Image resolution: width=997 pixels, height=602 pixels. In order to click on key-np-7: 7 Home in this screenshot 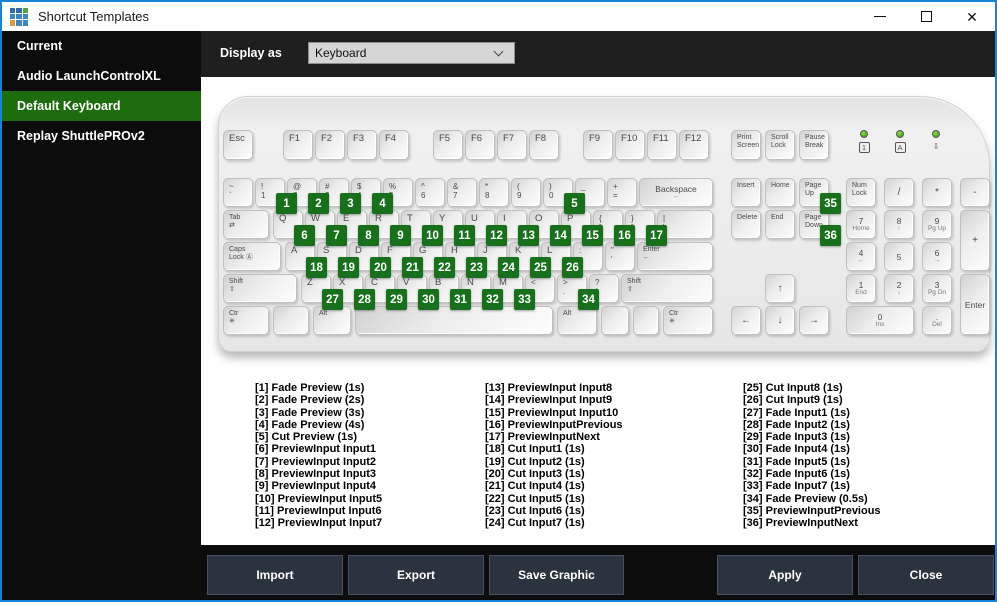, I will do `click(861, 224)`.